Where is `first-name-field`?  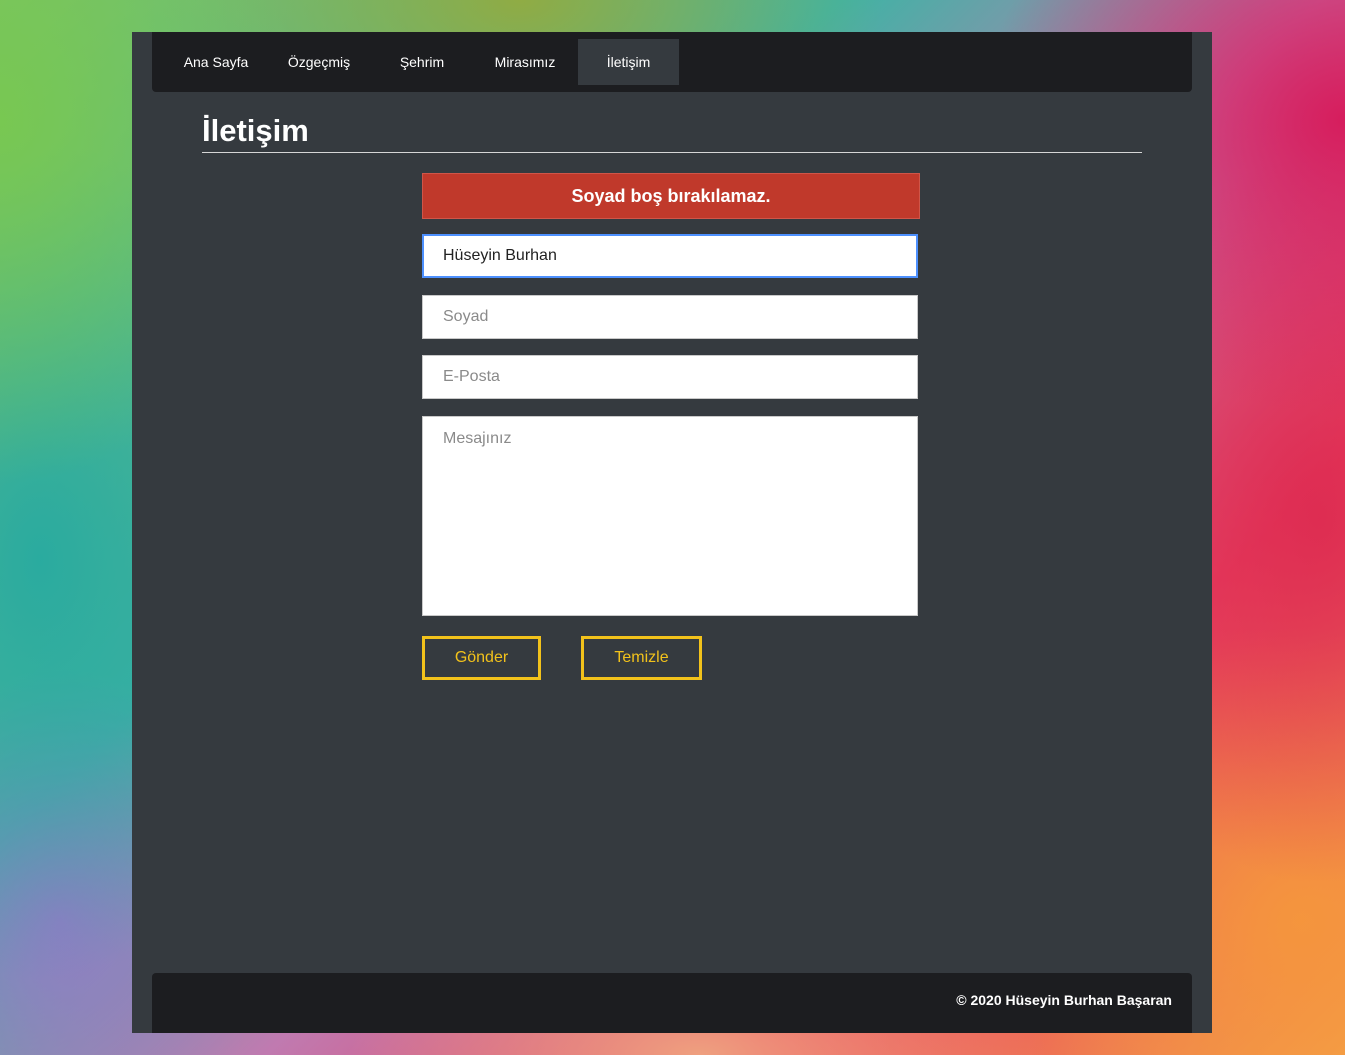 first-name-field is located at coordinates (670, 256).